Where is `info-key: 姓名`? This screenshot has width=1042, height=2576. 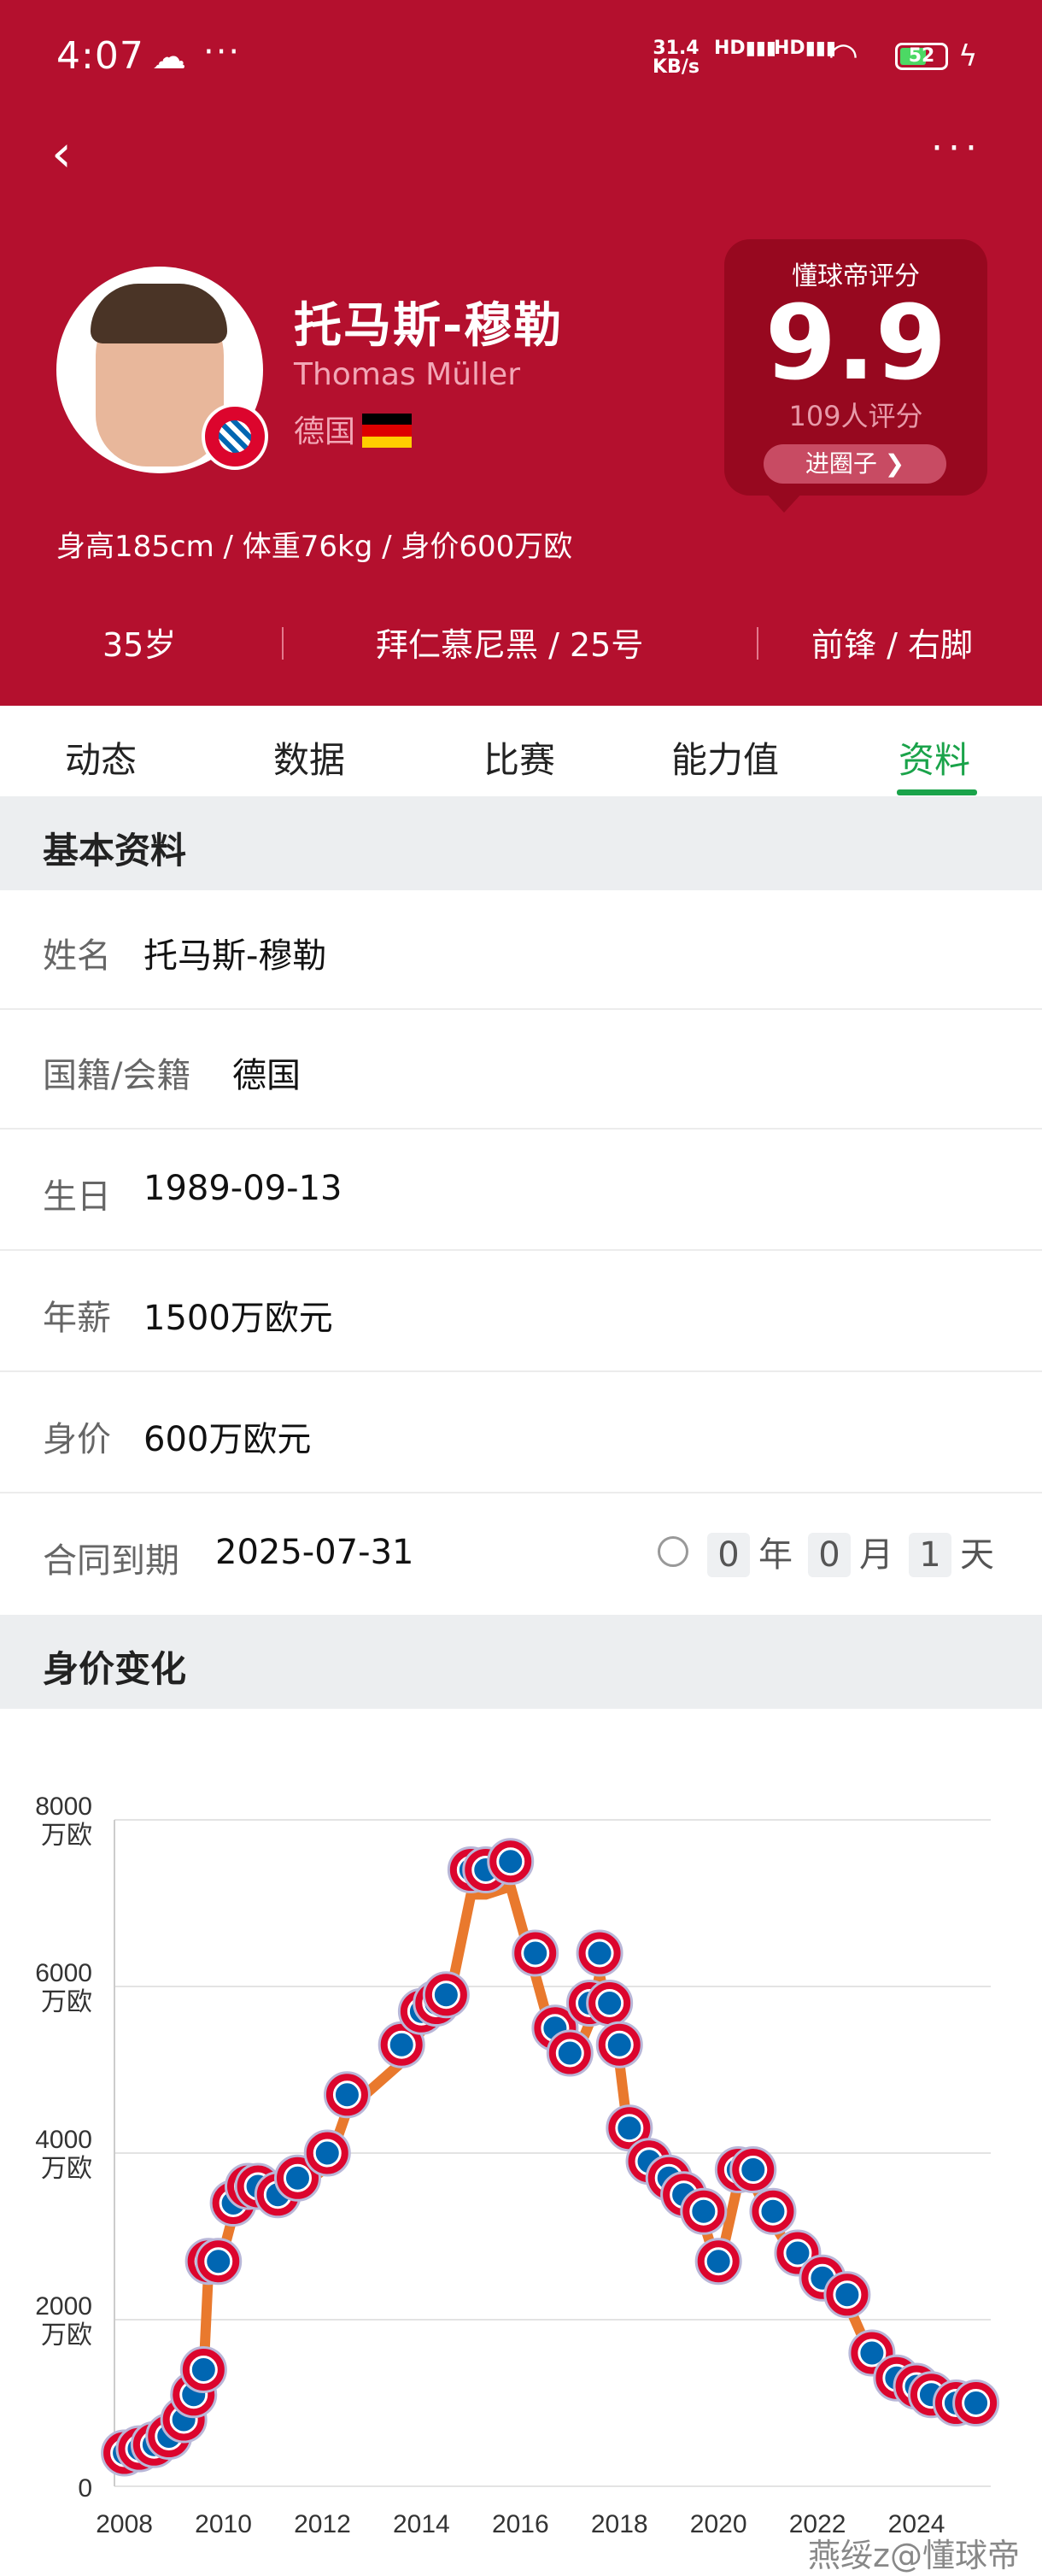 info-key: 姓名 is located at coordinates (77, 956).